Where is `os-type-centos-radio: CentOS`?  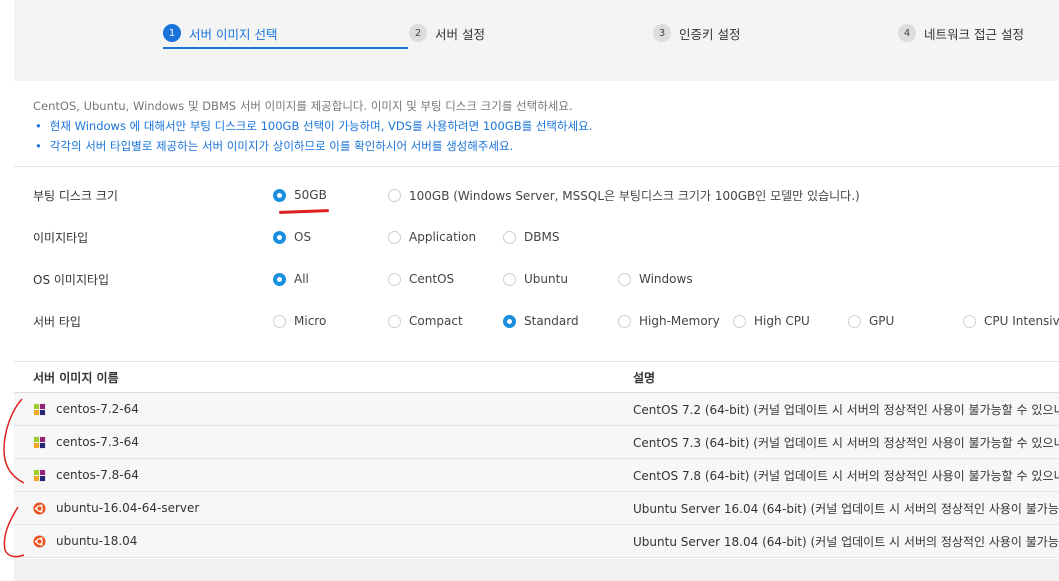 os-type-centos-radio: CentOS is located at coordinates (421, 279).